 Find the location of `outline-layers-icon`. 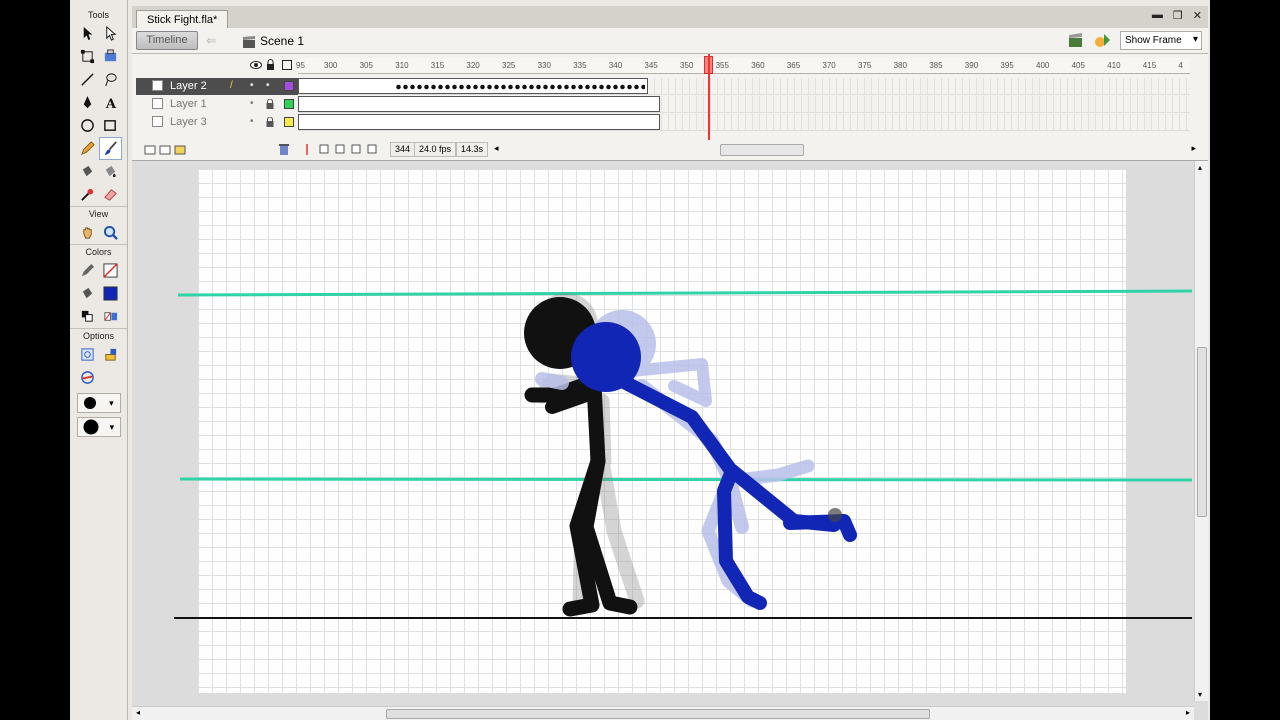

outline-layers-icon is located at coordinates (287, 65).